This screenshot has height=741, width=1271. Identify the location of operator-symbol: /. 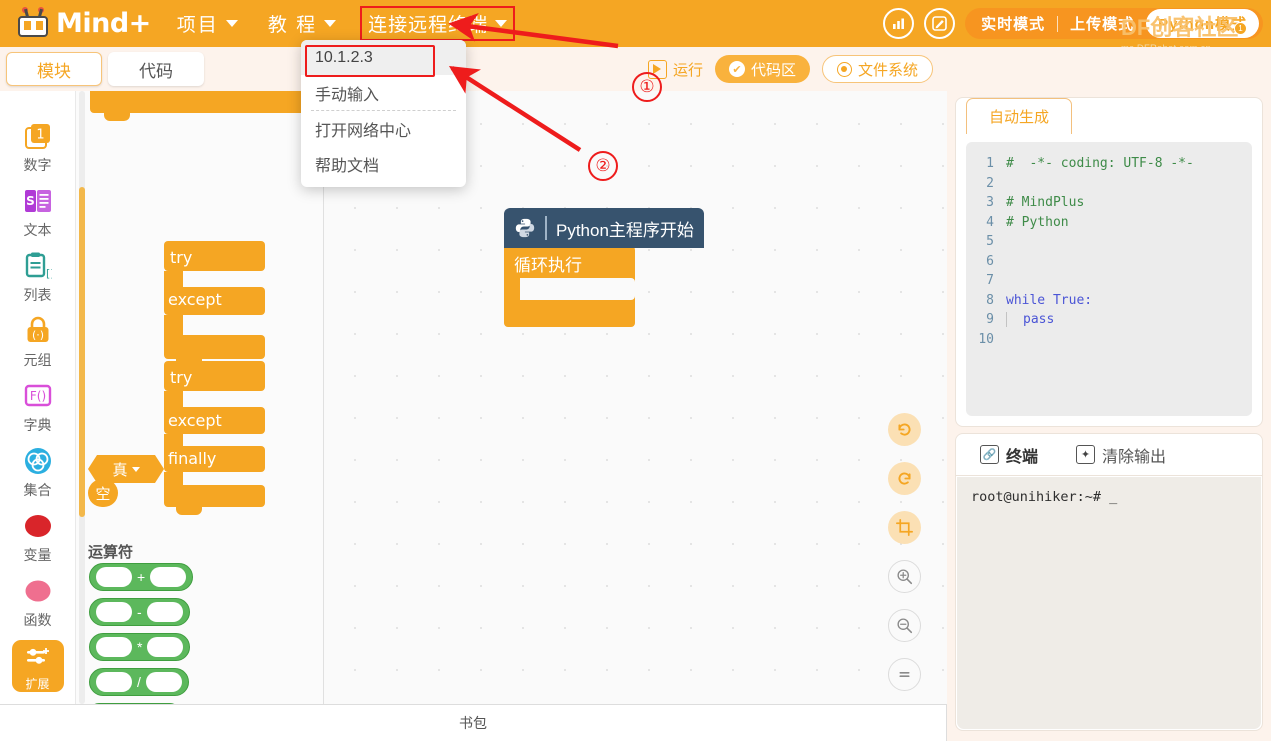
(139, 682).